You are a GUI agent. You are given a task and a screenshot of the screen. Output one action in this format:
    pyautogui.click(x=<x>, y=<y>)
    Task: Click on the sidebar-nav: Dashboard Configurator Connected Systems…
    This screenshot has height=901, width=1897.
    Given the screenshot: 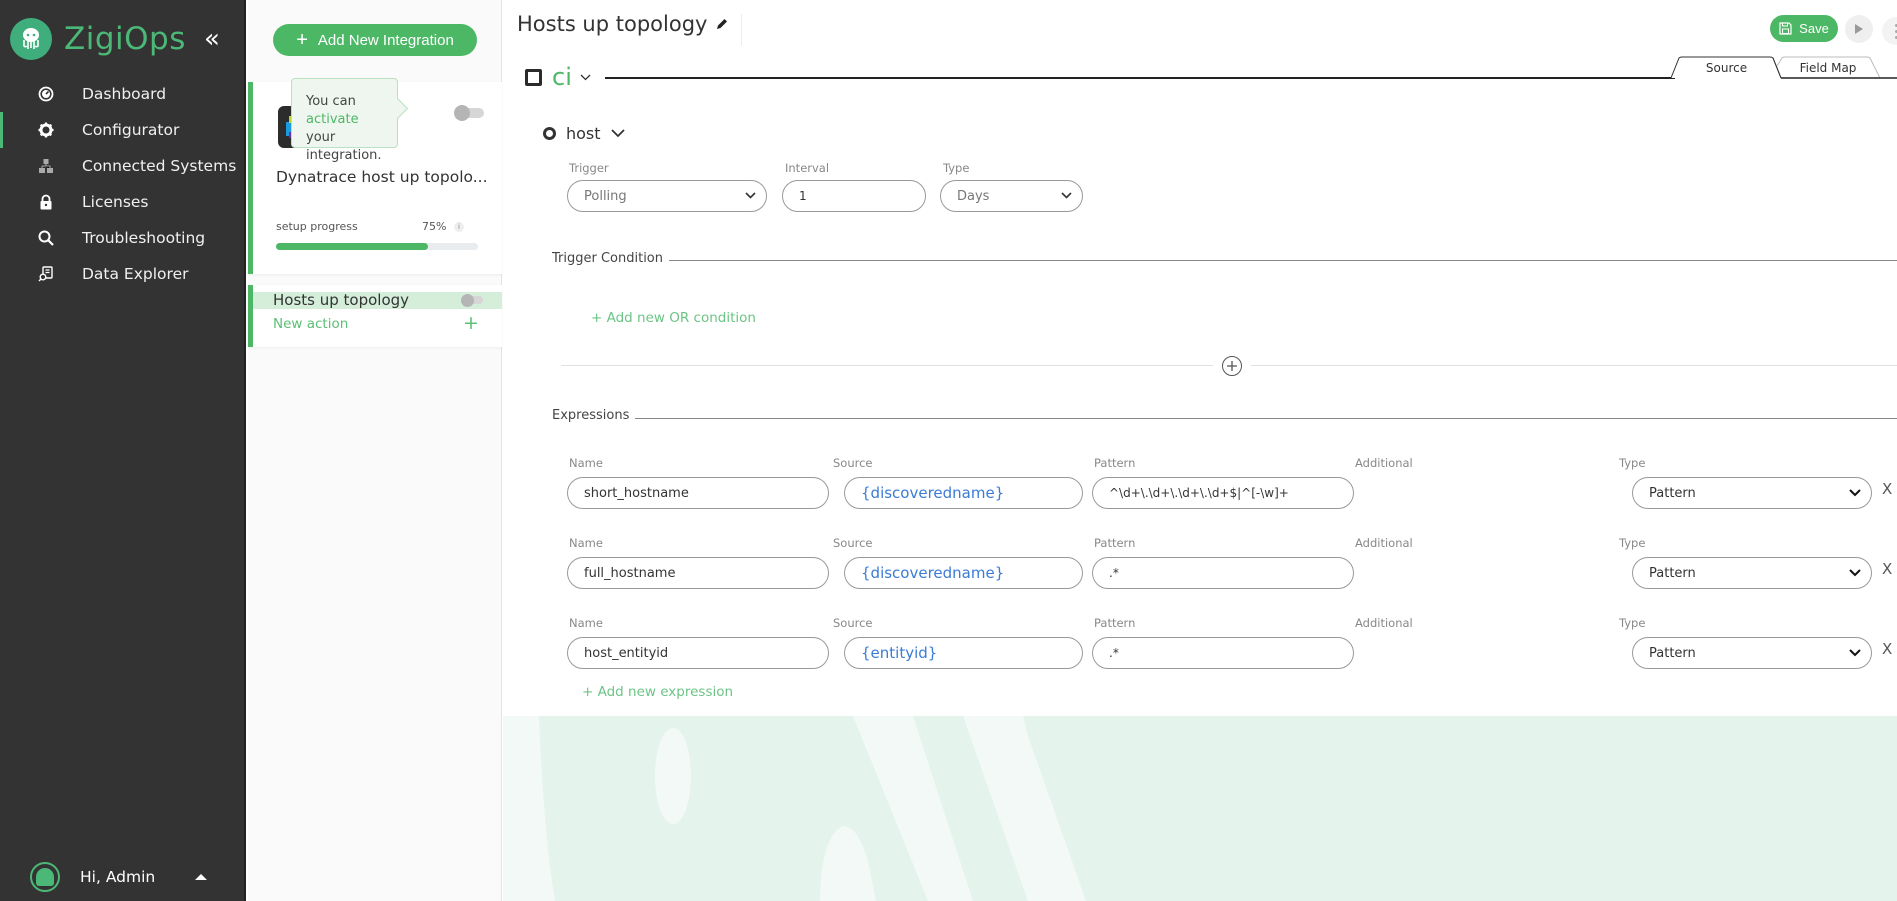 What is the action you would take?
    pyautogui.click(x=123, y=184)
    